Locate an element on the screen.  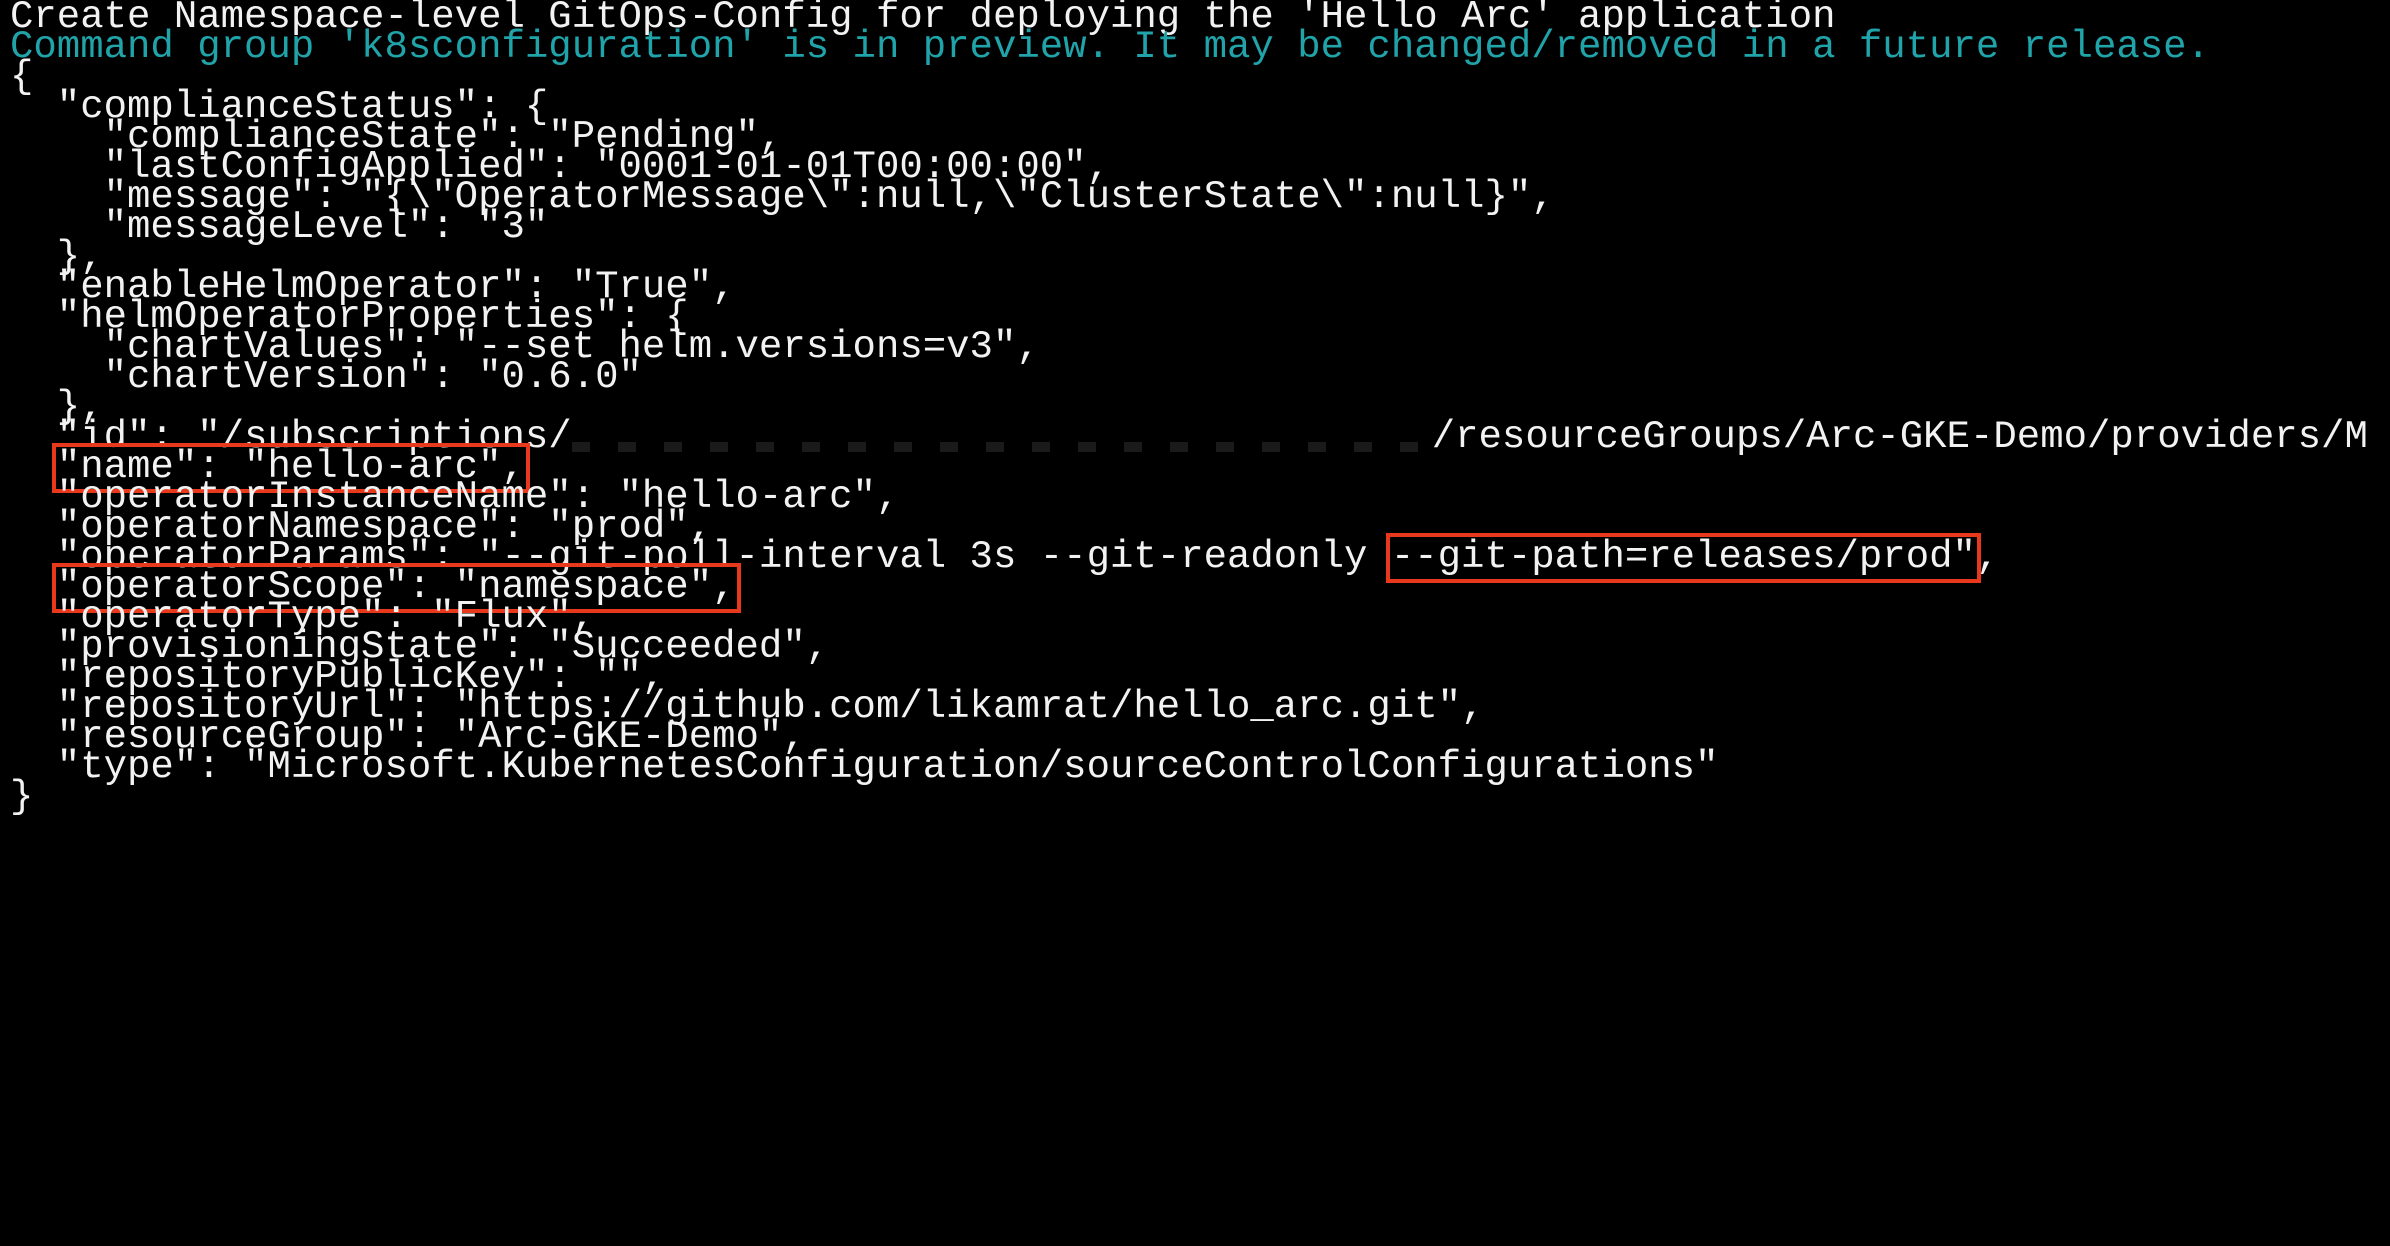
json-operator-params-suffix: , is located at coordinates (1987, 557).